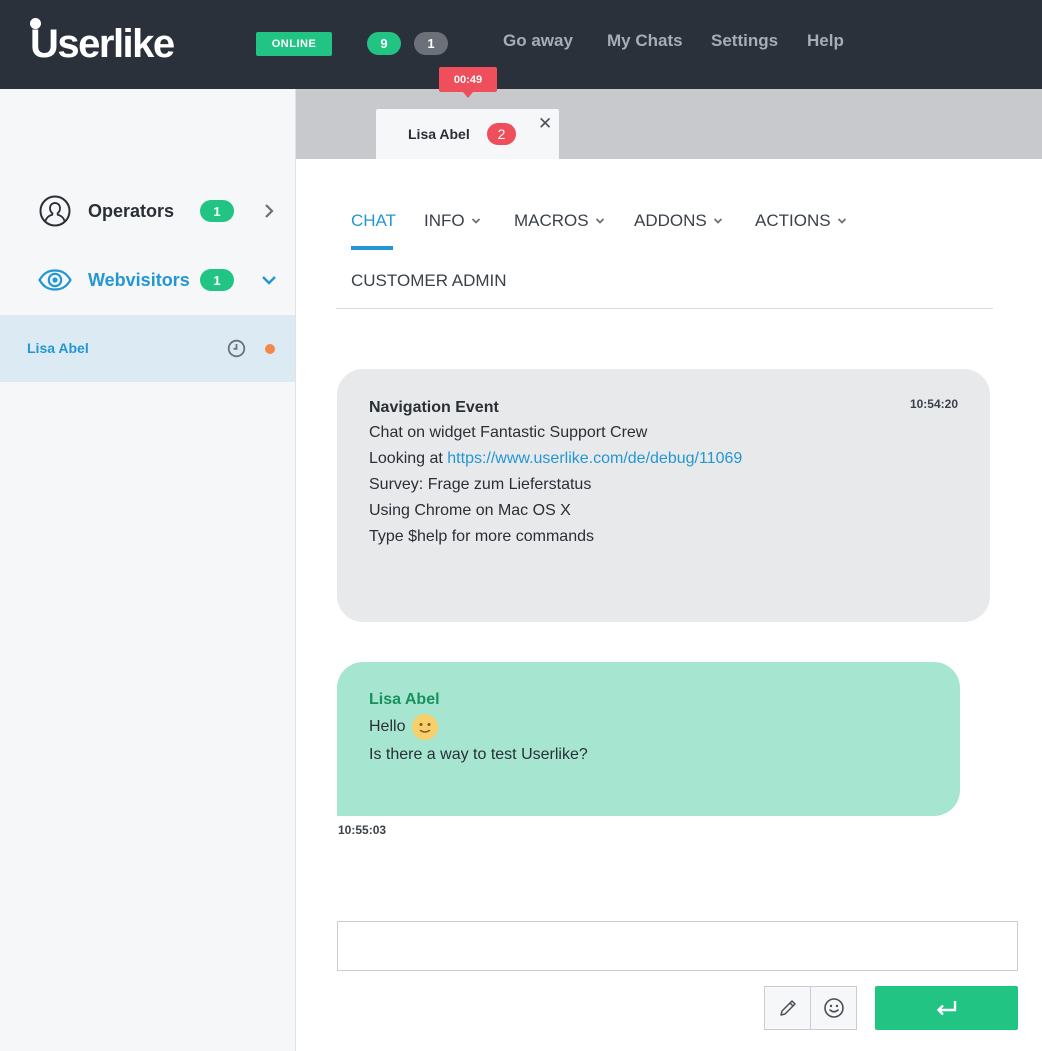 The height and width of the screenshot is (1051, 1042). Describe the element at coordinates (434, 407) in the screenshot. I see `message-title: Navigation Event` at that location.